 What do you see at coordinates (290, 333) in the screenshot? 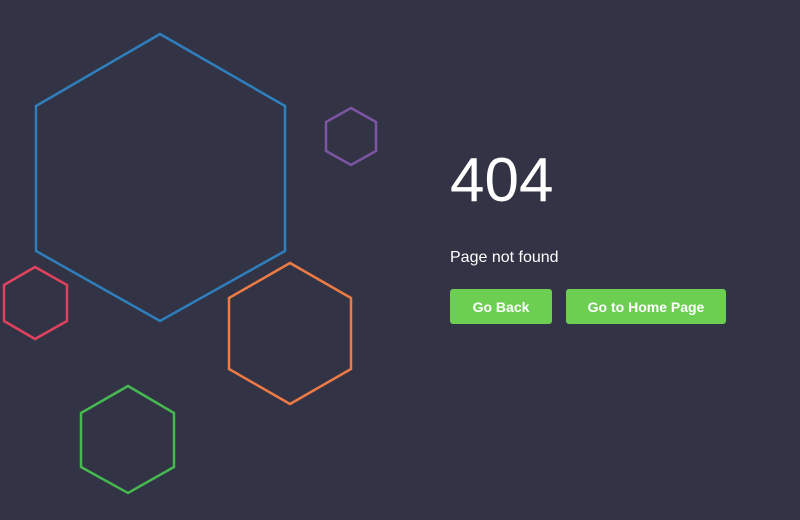
I see `hexagon-orange` at bounding box center [290, 333].